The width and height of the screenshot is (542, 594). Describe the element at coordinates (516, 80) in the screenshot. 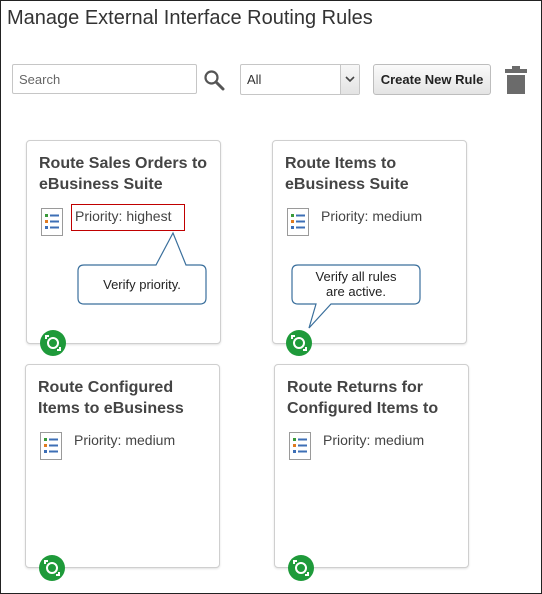

I see `trash-icon` at that location.